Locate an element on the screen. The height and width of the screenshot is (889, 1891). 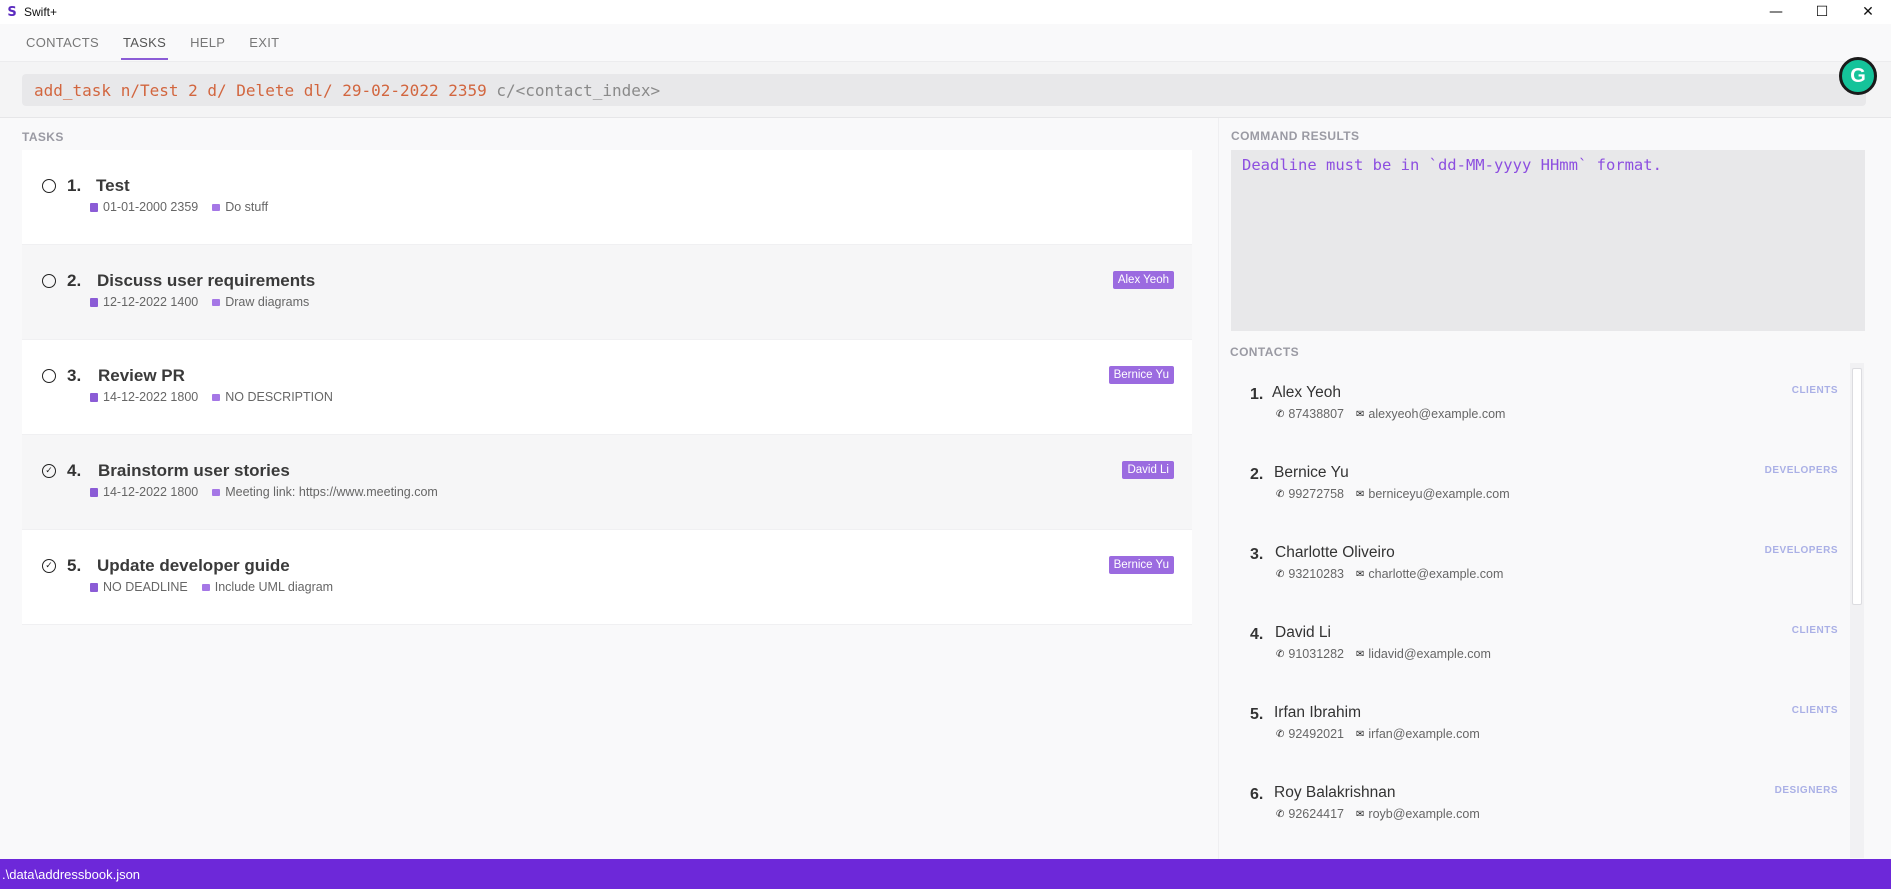
contact-index: 5. is located at coordinates (1257, 714).